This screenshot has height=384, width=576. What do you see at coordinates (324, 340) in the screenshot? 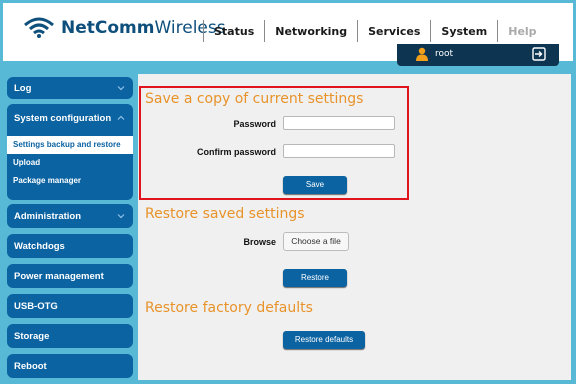
I see `restore-defaults-button: Restore defaults` at bounding box center [324, 340].